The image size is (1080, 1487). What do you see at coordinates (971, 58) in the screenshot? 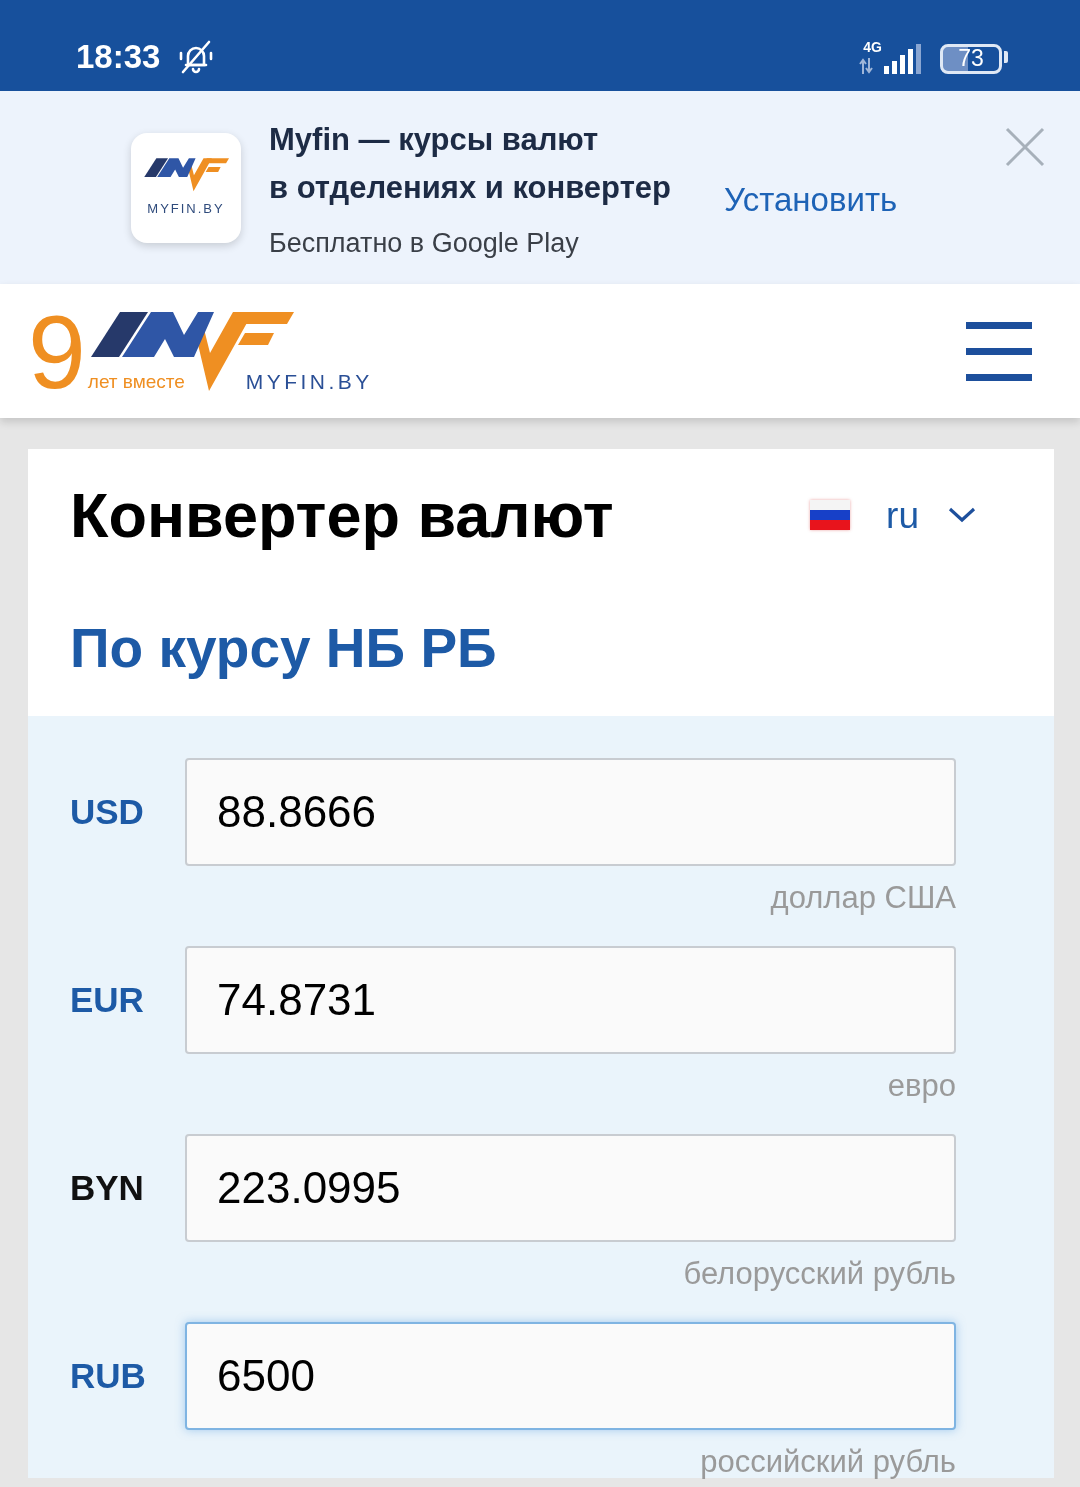
I see `battery-percent: 73` at bounding box center [971, 58].